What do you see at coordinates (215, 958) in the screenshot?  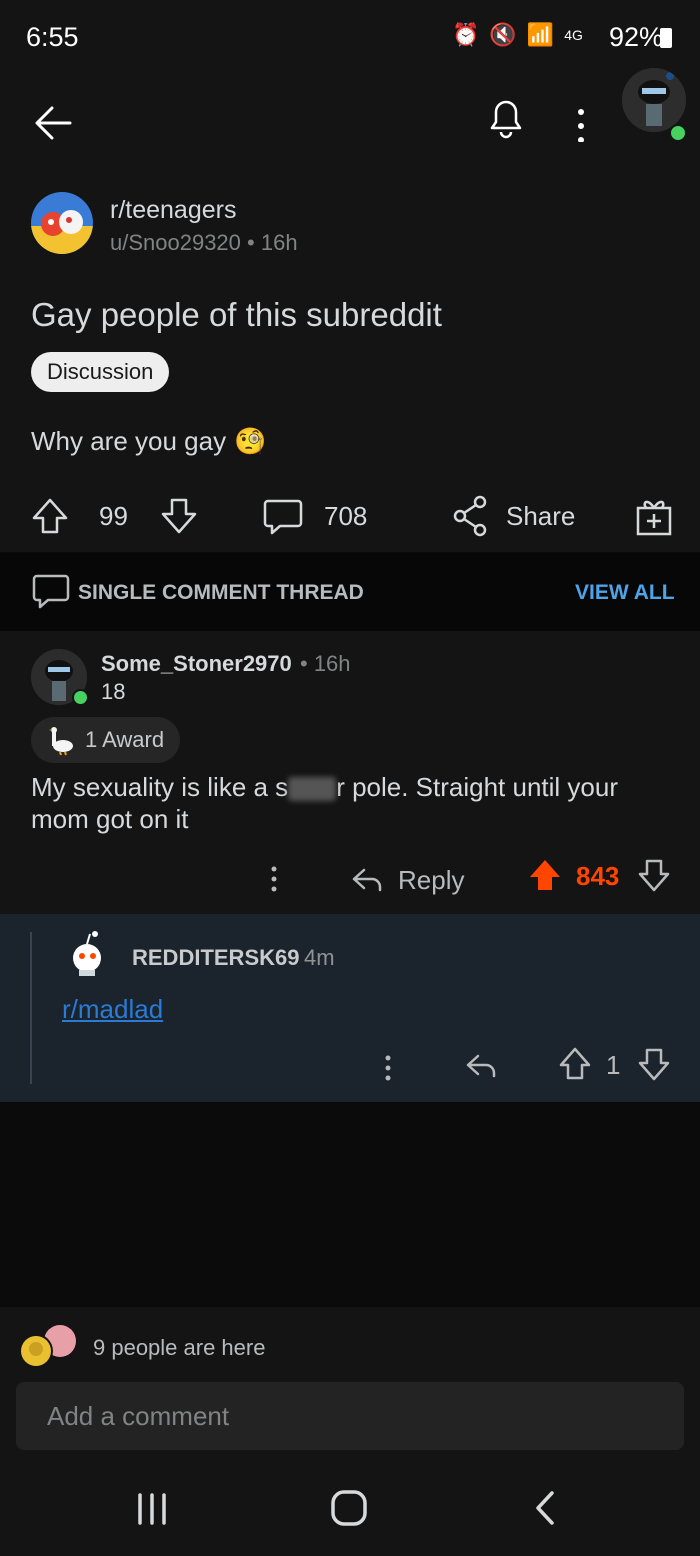 I see `reply-username: REDDITERSK69` at bounding box center [215, 958].